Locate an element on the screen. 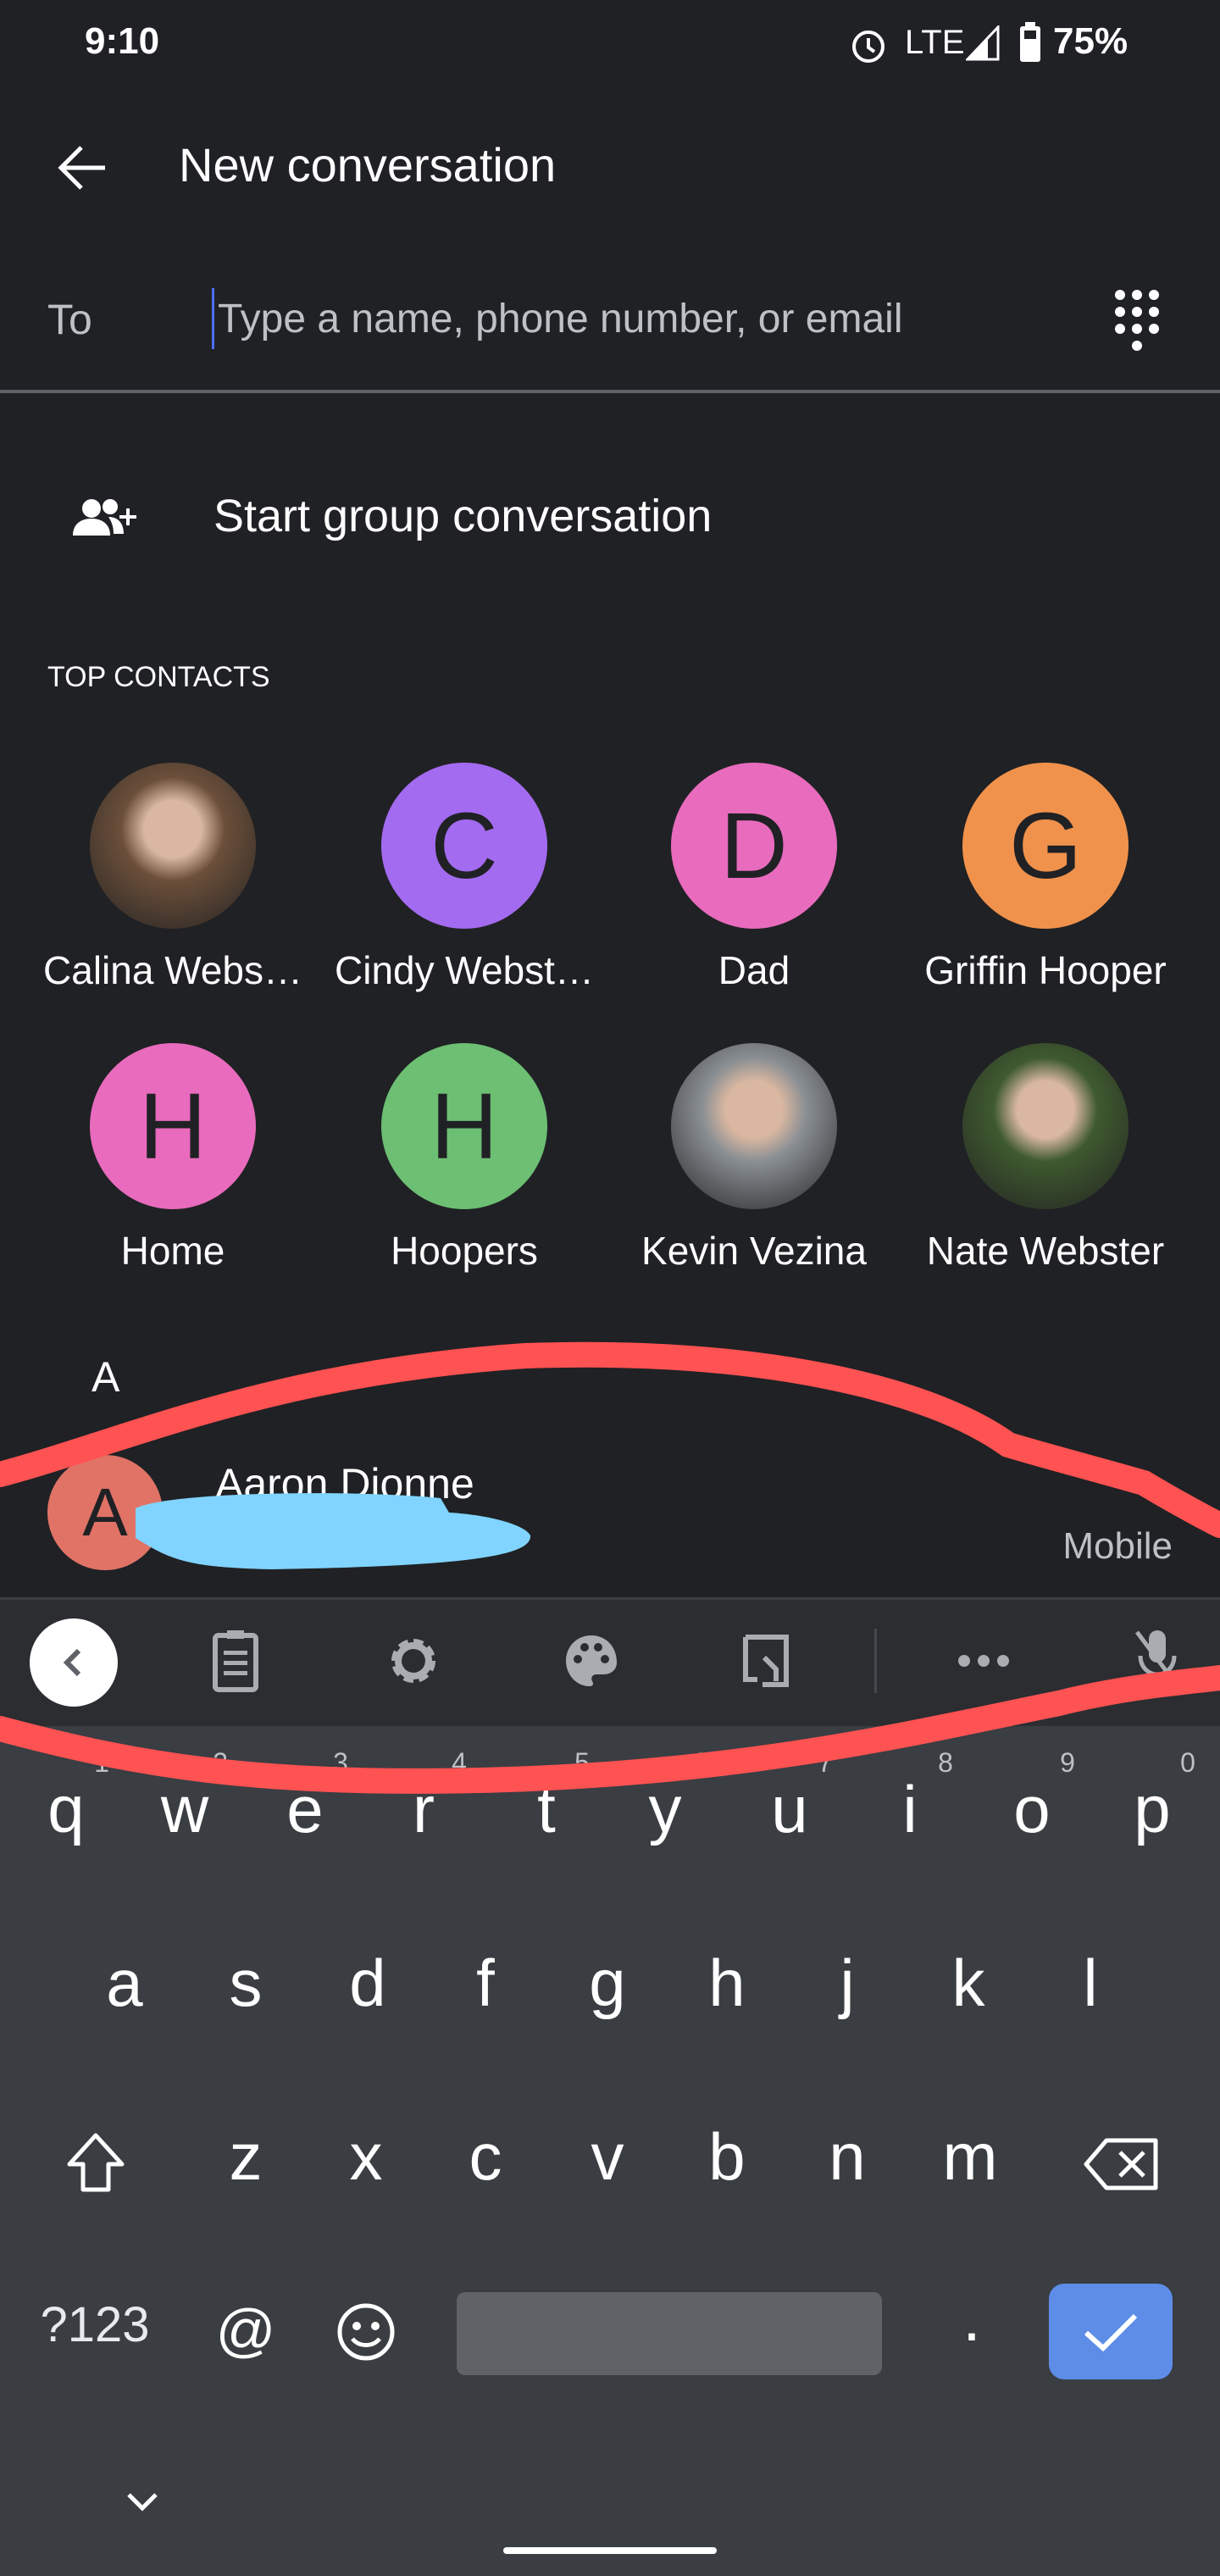 Image resolution: width=1220 pixels, height=2576 pixels. start-group-conversation-button: Start group conversation is located at coordinates (610, 517).